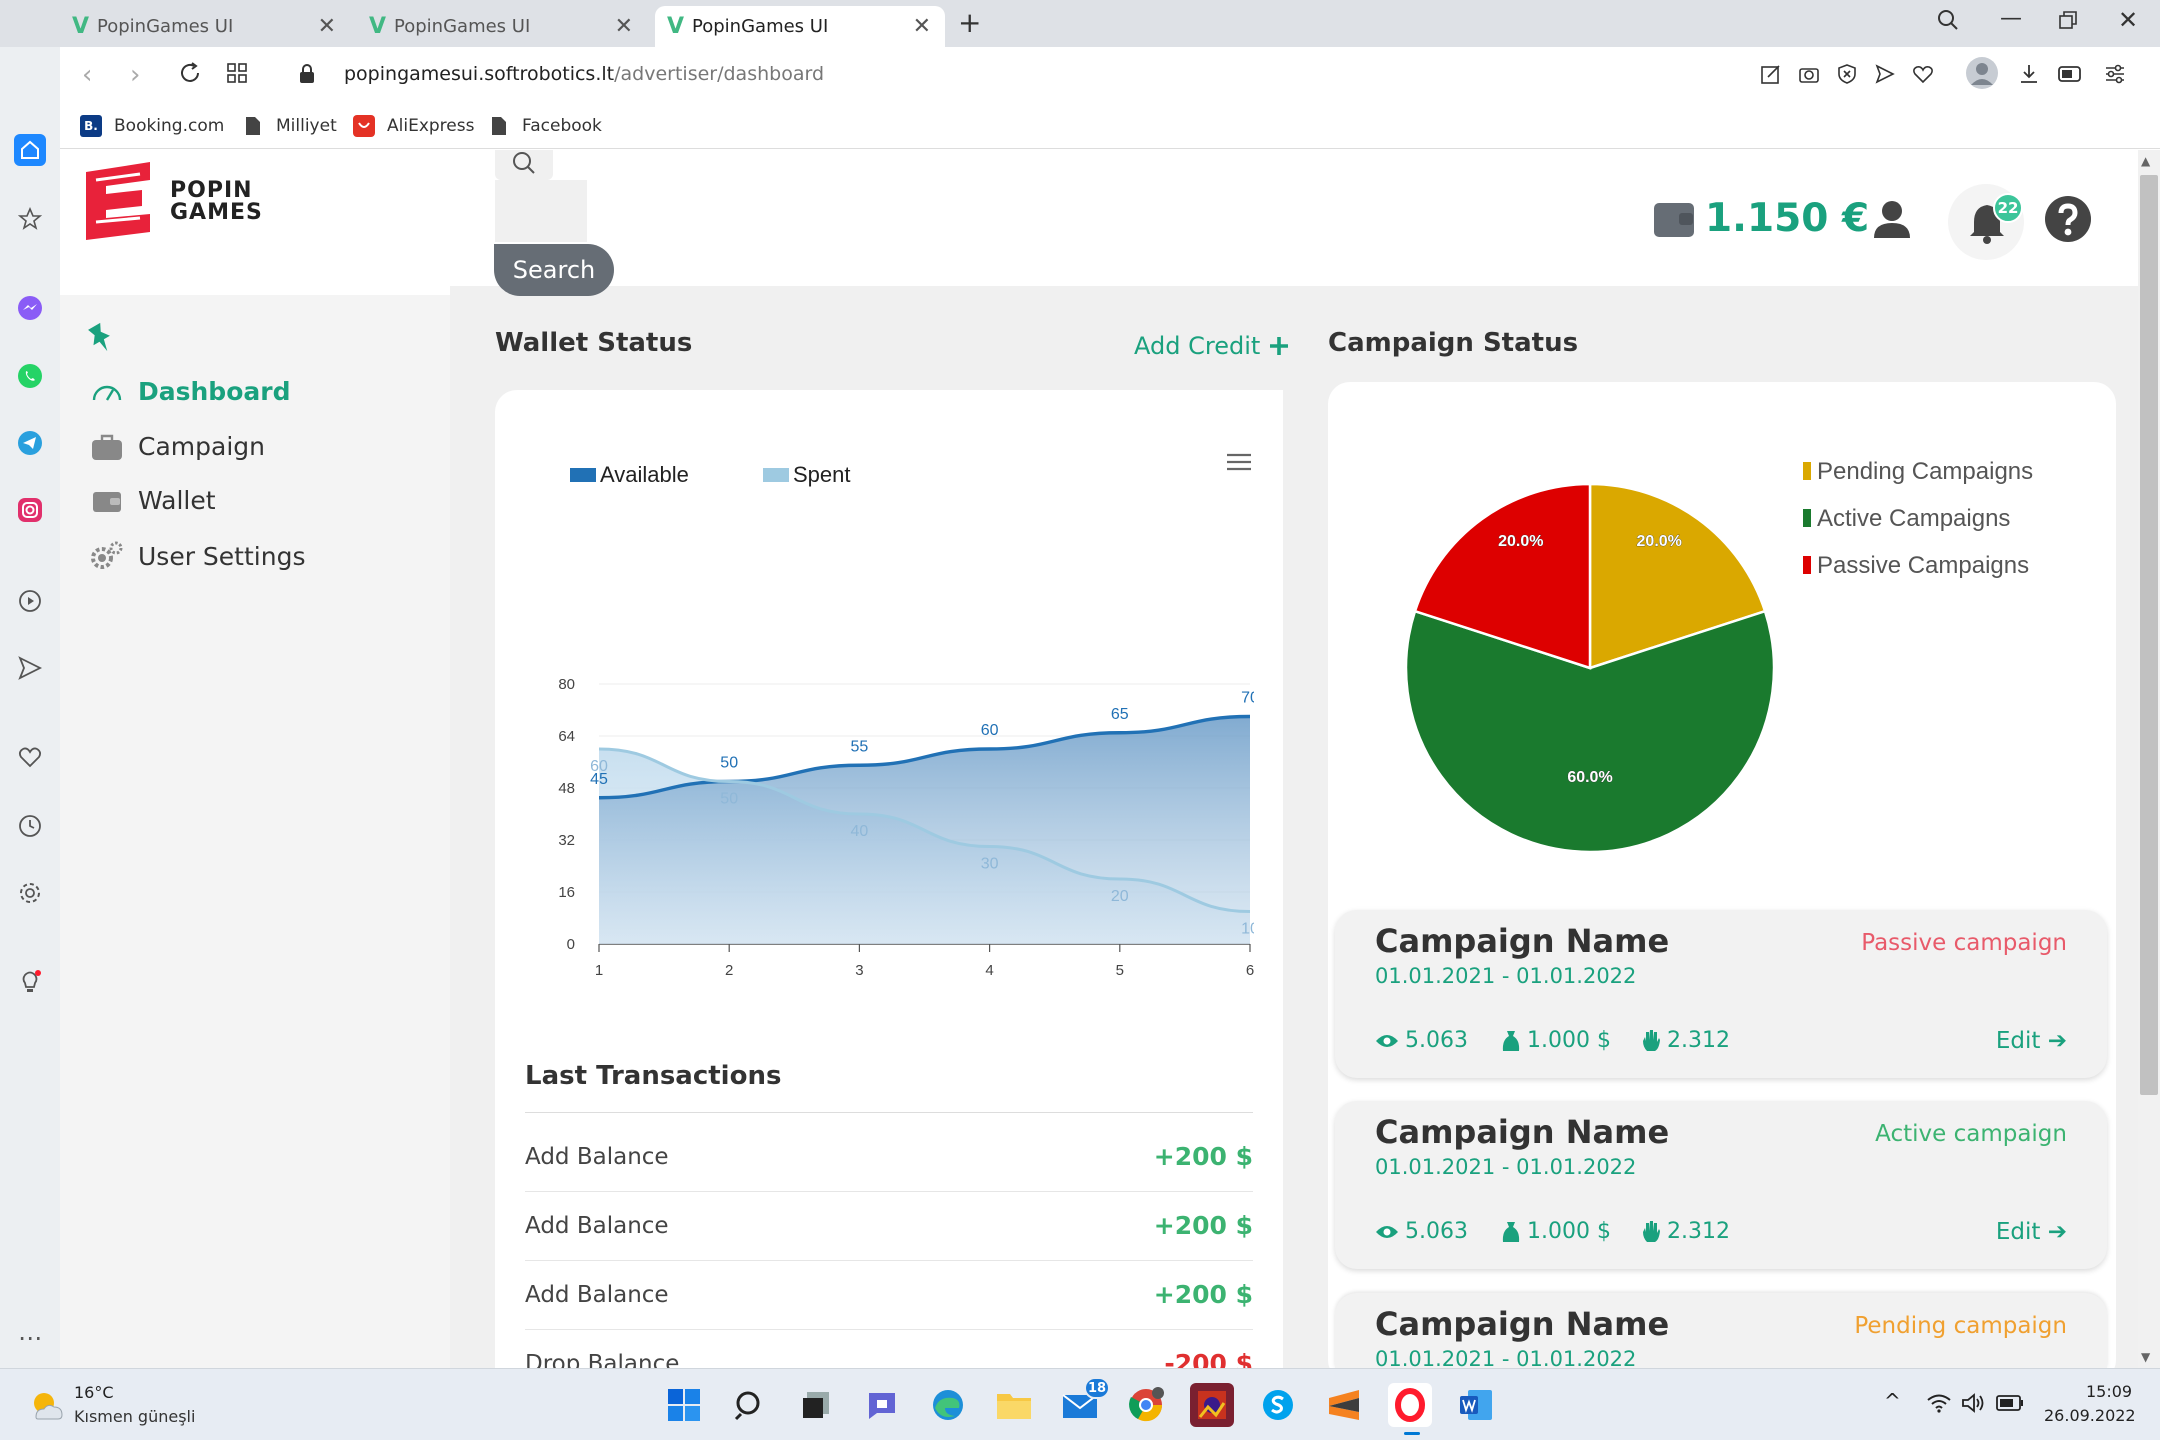  Describe the element at coordinates (2068, 221) in the screenshot. I see `help-icon` at that location.